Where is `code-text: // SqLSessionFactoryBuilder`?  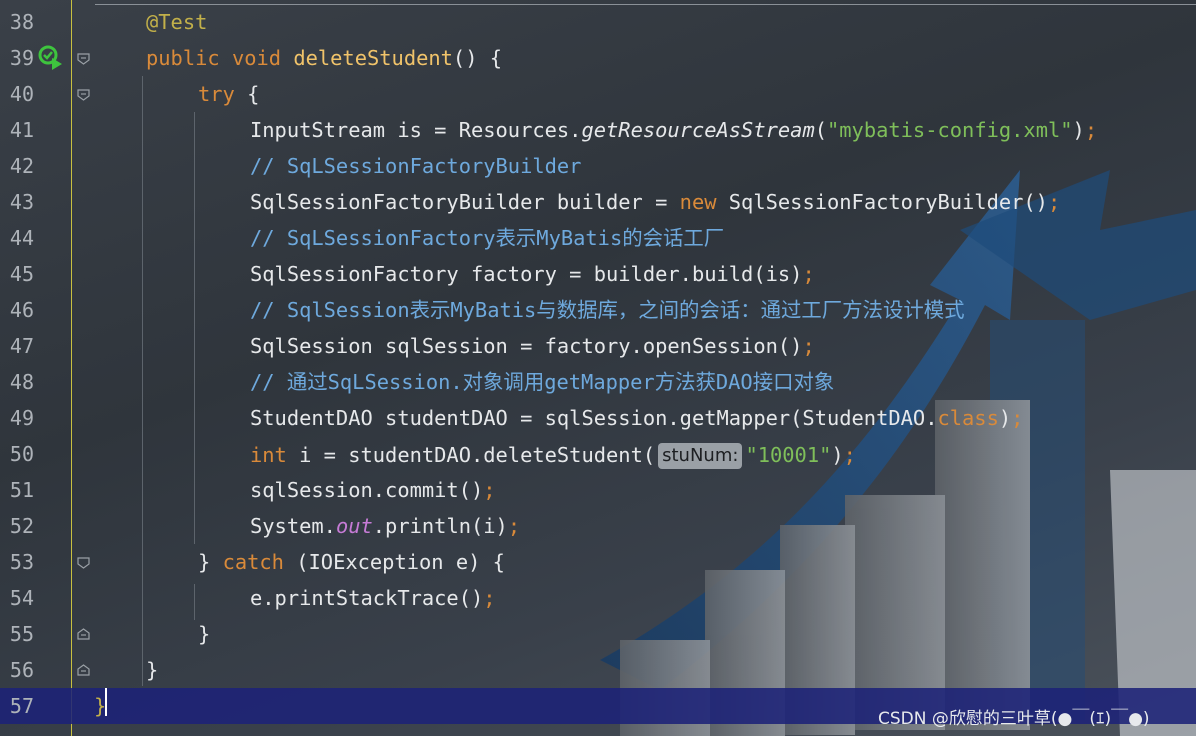
code-text: // SqLSessionFactoryBuilder is located at coordinates (415, 166).